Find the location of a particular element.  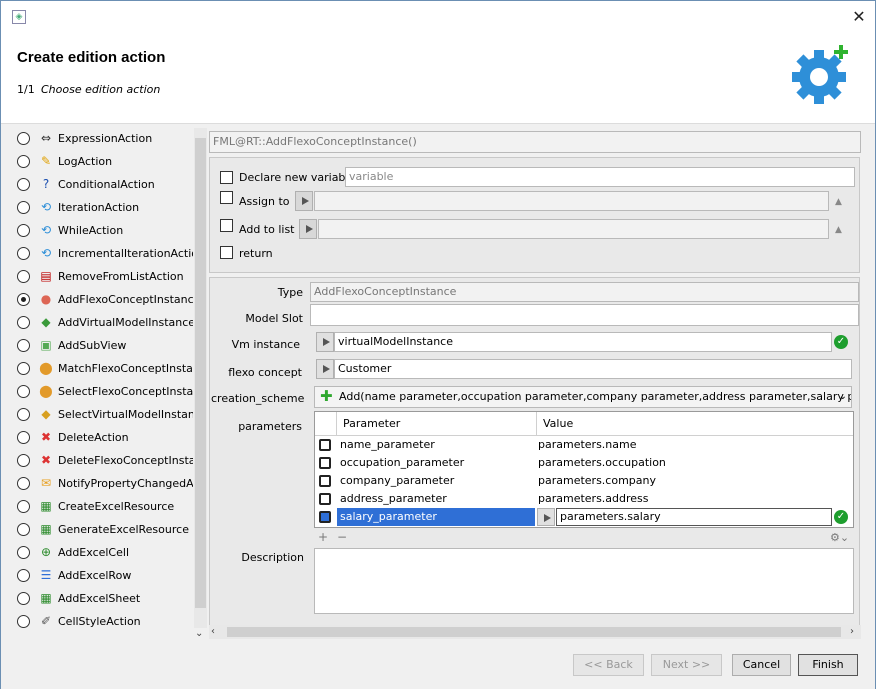

action-option-label: NotifyPropertyChangedAction is located at coordinates (125, 483).